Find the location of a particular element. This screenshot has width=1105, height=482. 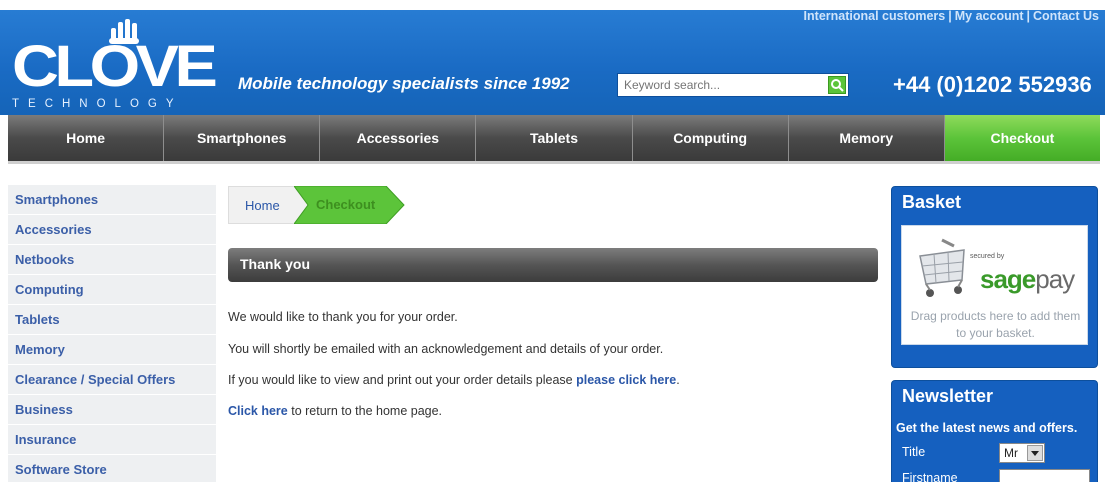

return-home-link: Click here is located at coordinates (258, 411).